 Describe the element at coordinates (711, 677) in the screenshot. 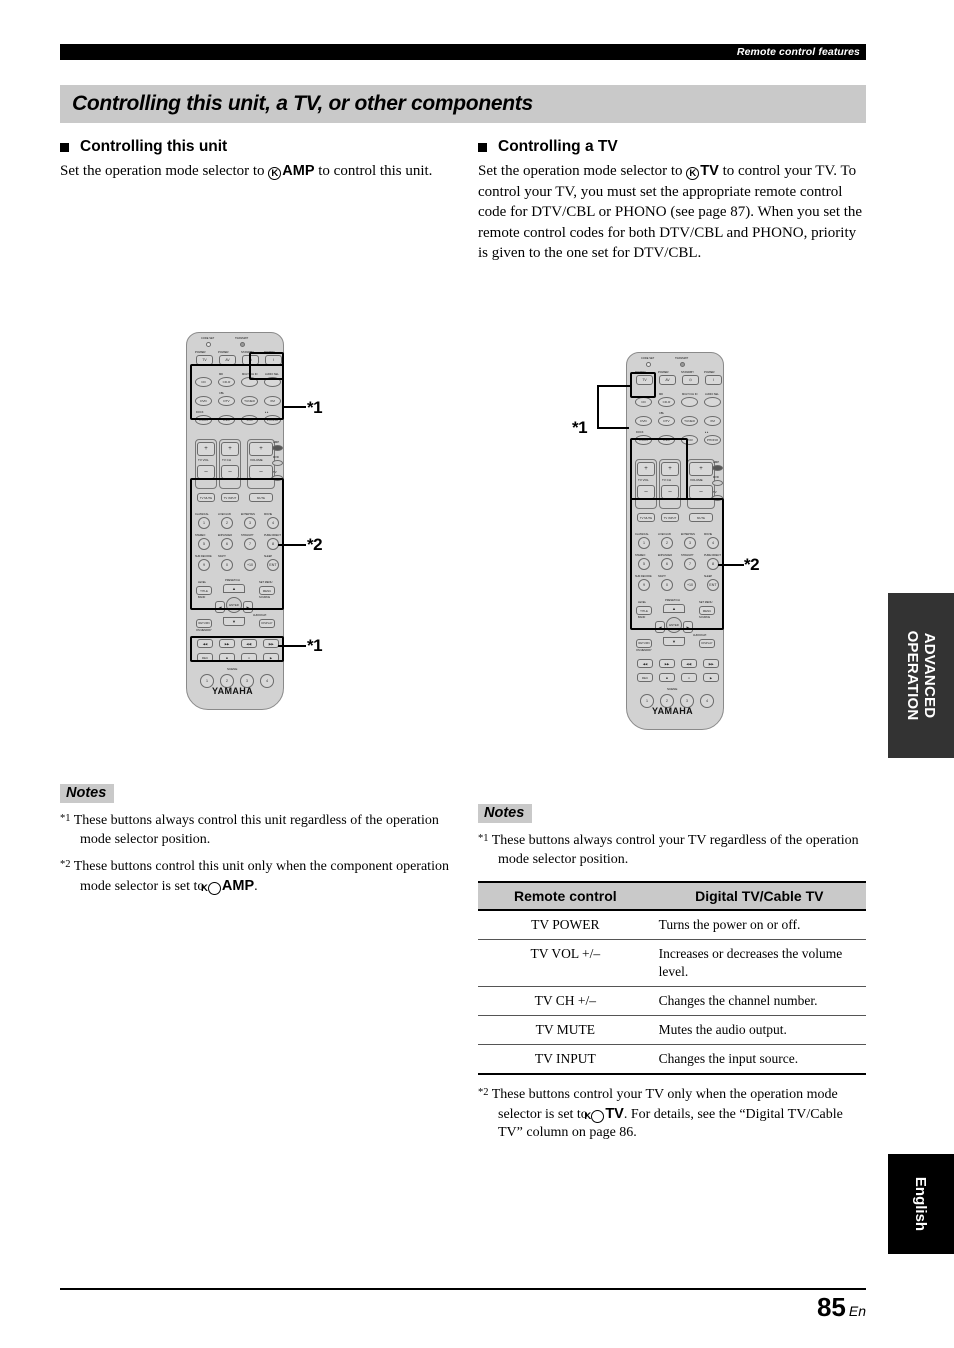

I see `transport2-button-3: ▶` at that location.